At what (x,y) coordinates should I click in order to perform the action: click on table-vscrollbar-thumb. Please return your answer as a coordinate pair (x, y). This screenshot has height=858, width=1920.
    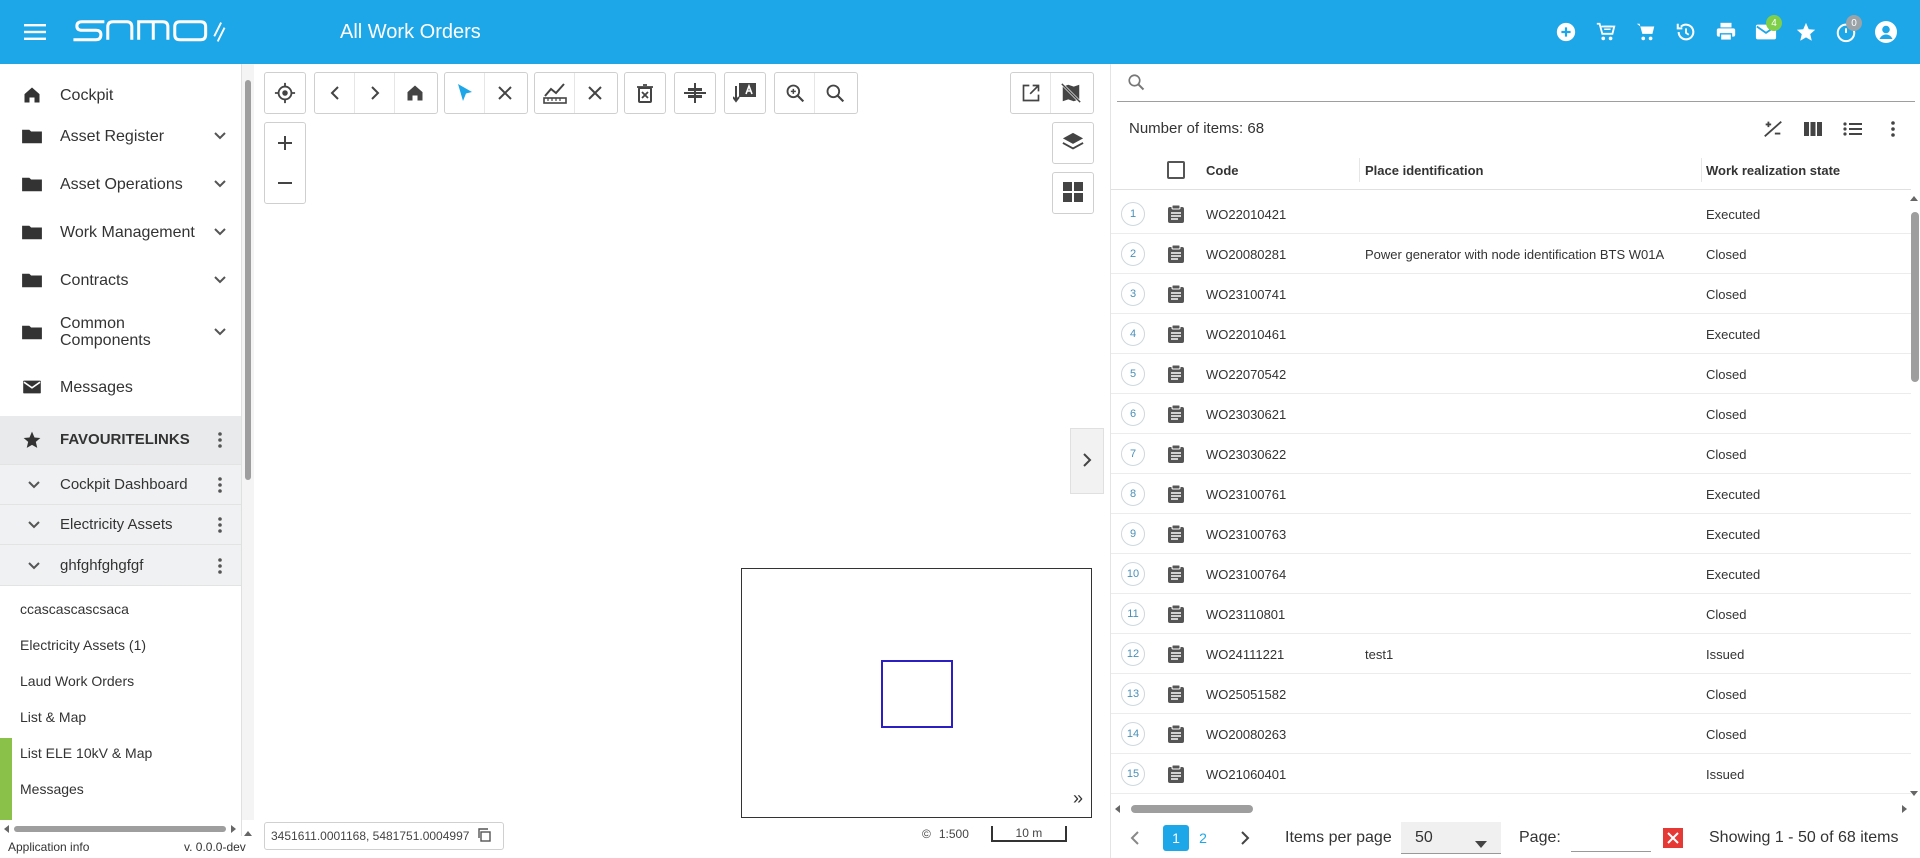
    Looking at the image, I should click on (1915, 297).